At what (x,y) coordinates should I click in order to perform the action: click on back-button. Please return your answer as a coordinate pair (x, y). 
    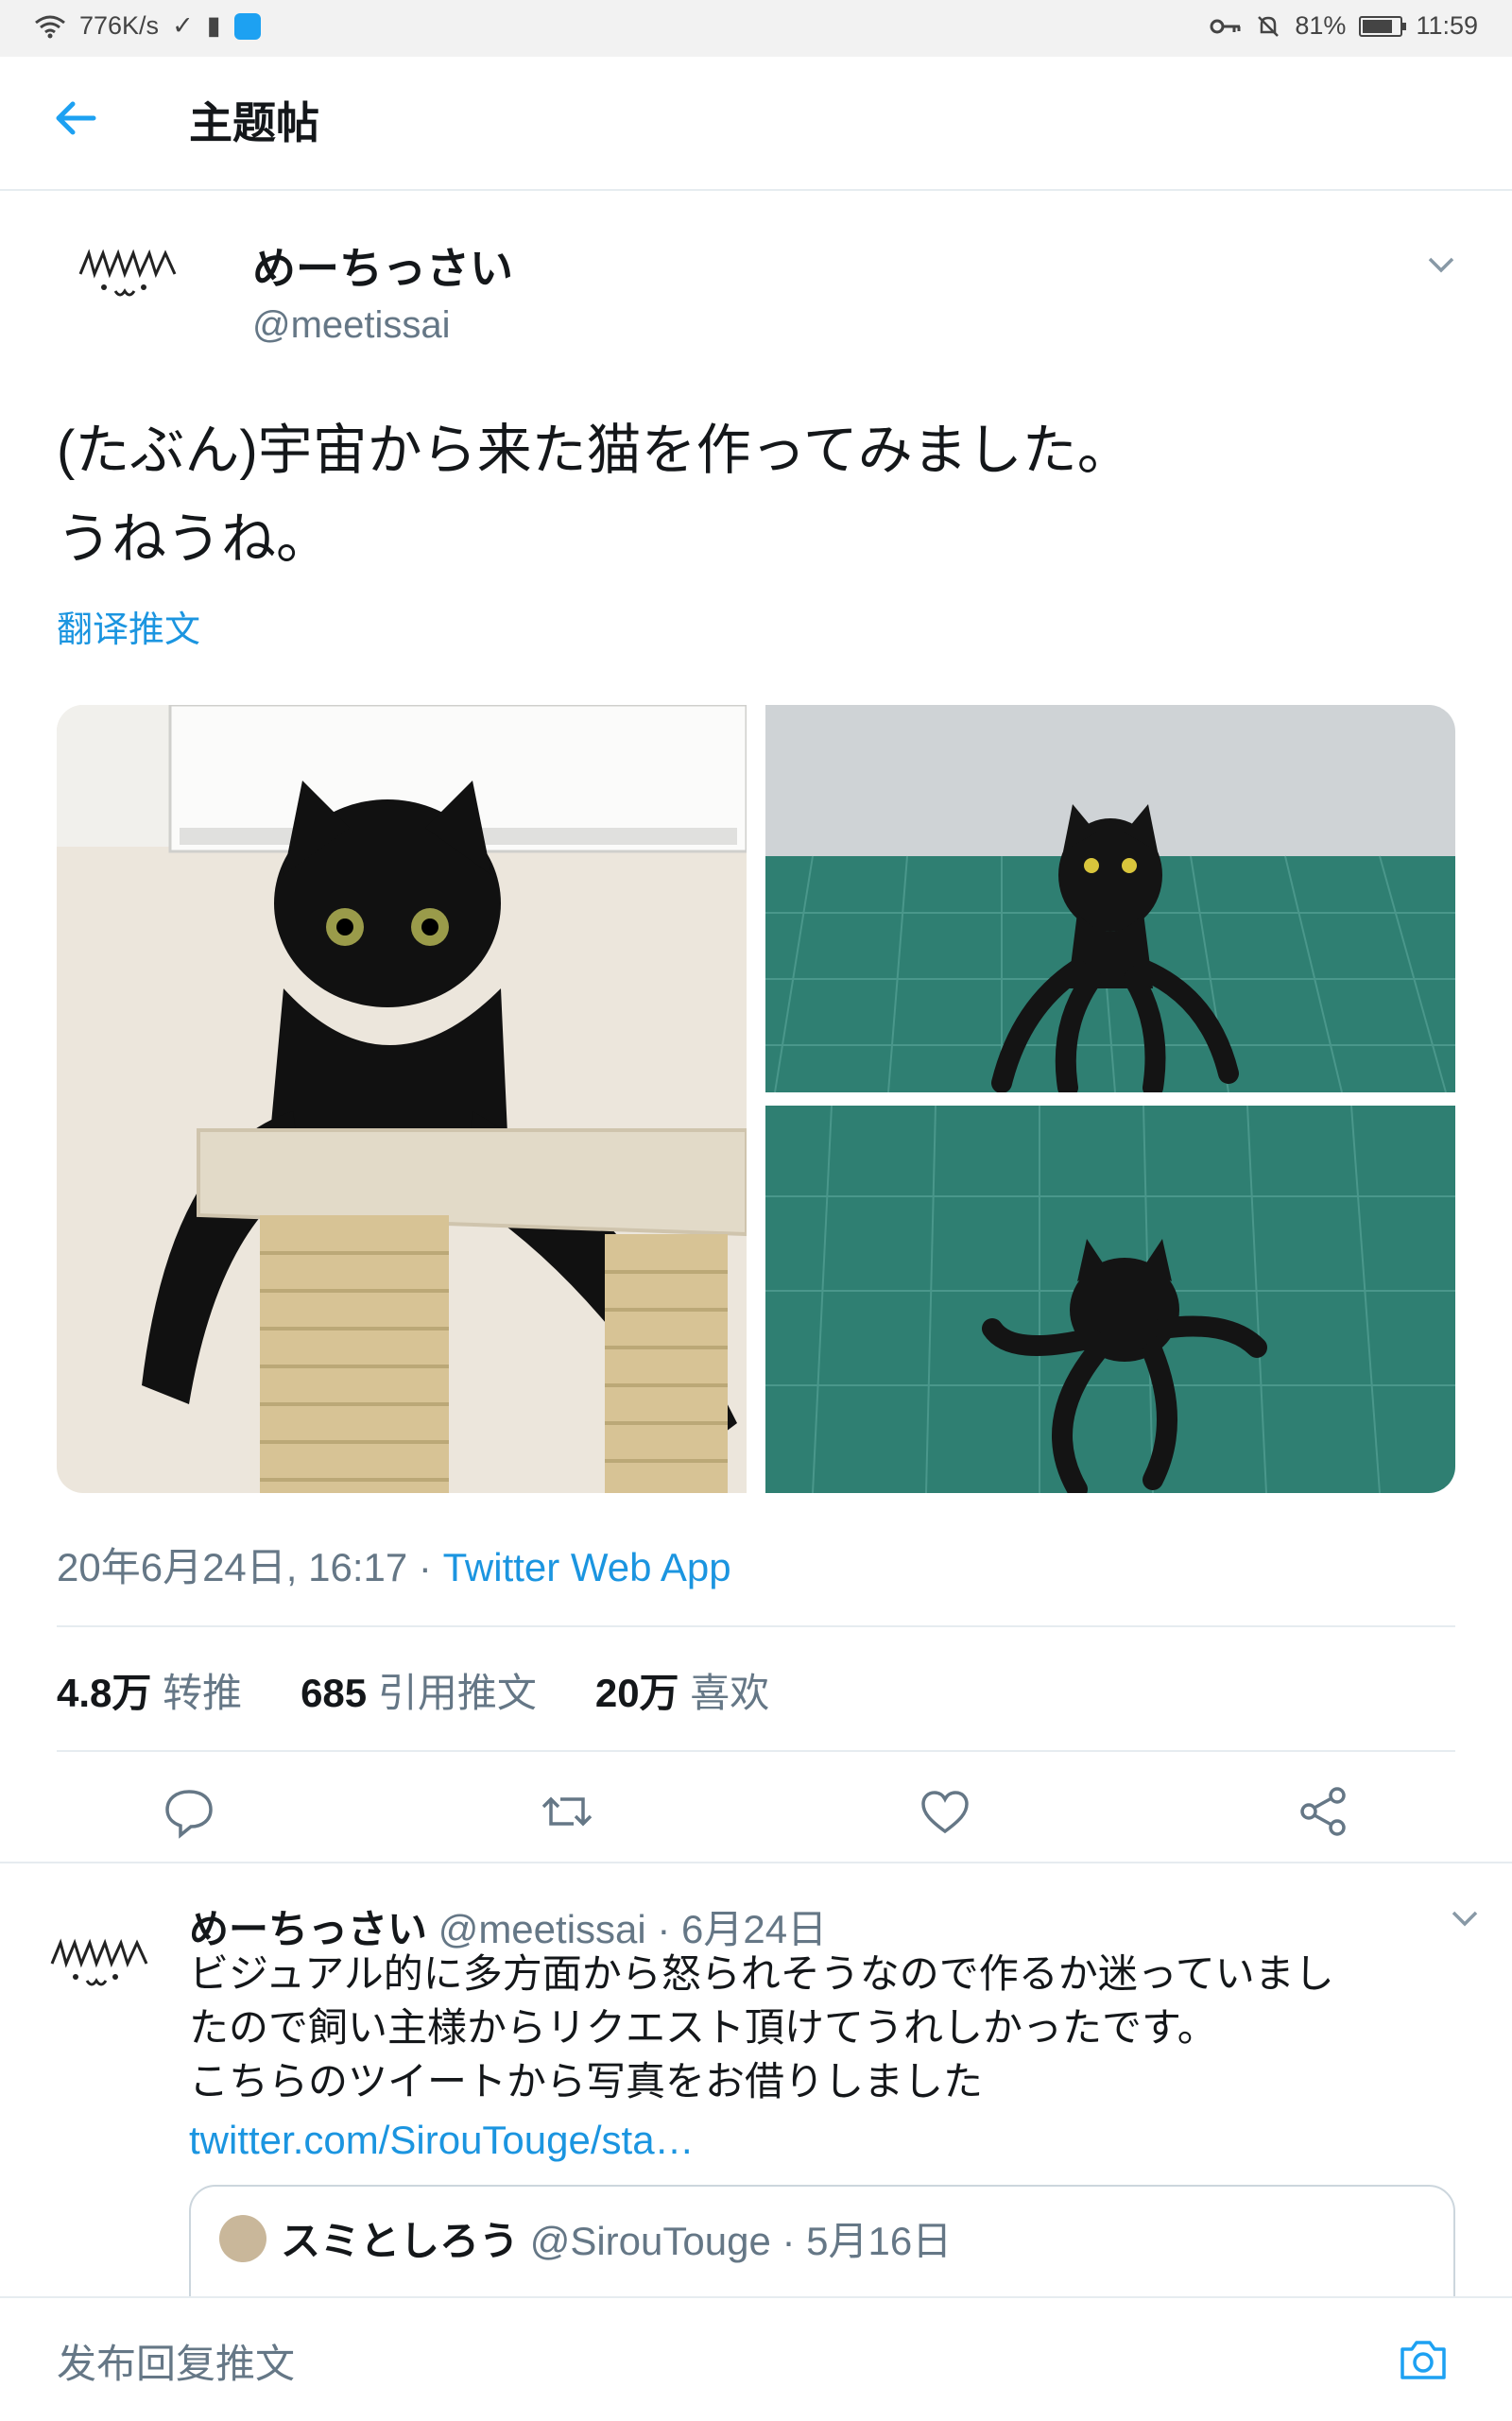
    Looking at the image, I should click on (85, 122).